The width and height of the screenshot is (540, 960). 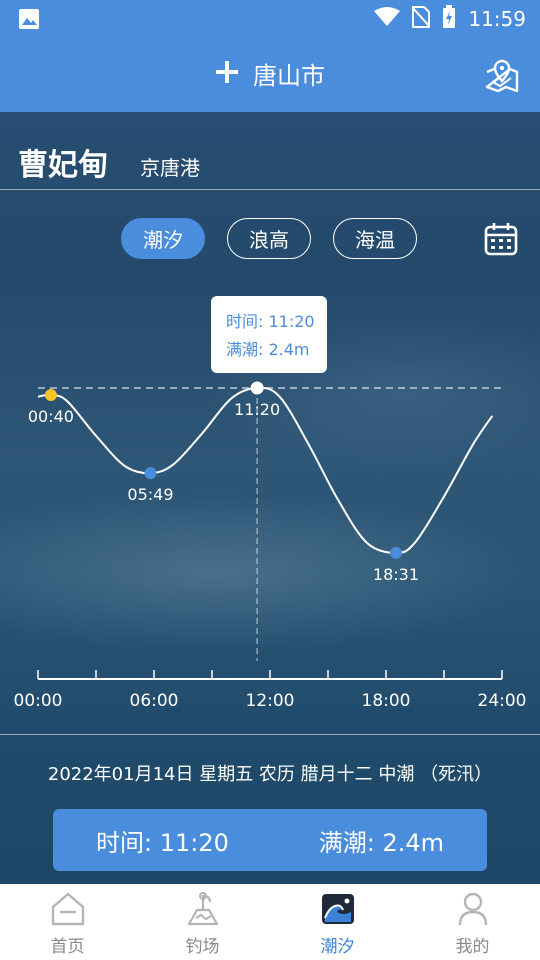 What do you see at coordinates (501, 239) in the screenshot?
I see `calendar-icon` at bounding box center [501, 239].